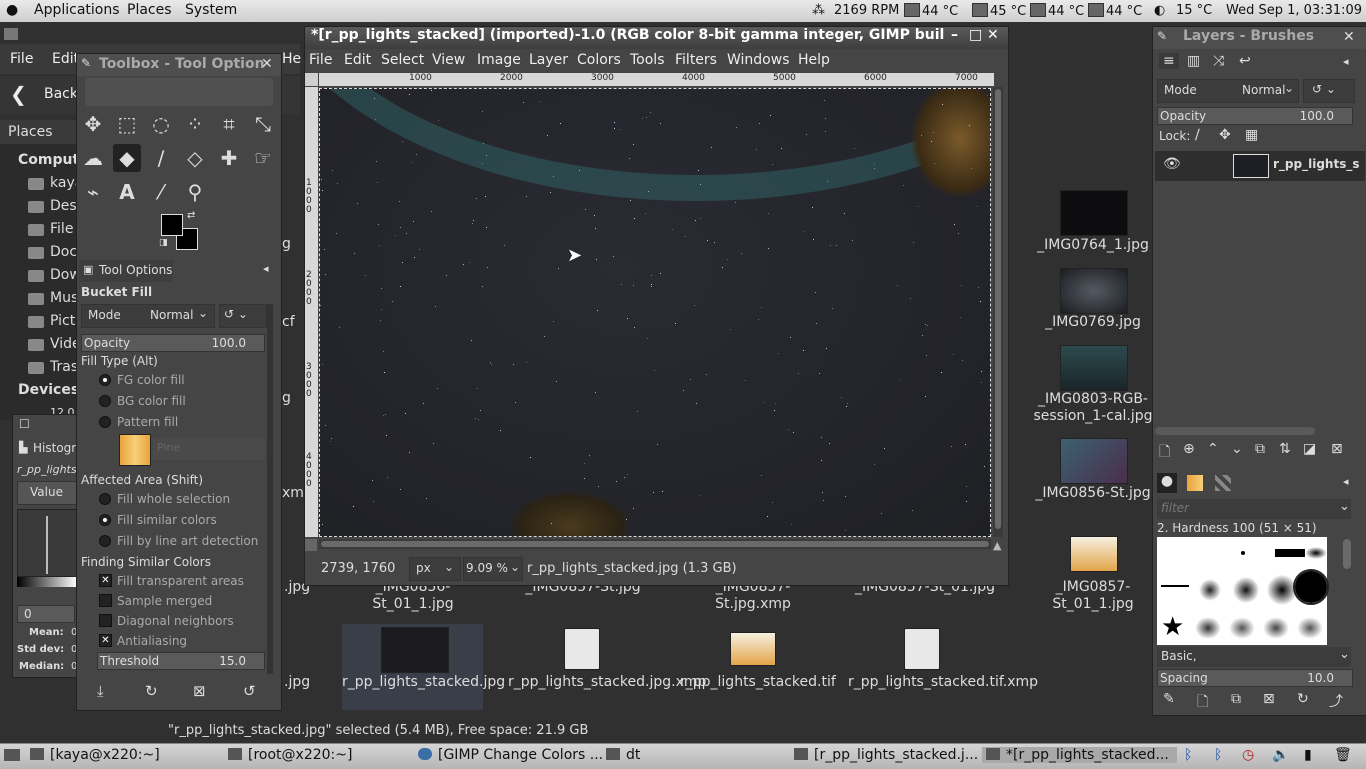 The height and width of the screenshot is (769, 1366). Describe the element at coordinates (293, 493) in the screenshot. I see `file-label: xm` at that location.